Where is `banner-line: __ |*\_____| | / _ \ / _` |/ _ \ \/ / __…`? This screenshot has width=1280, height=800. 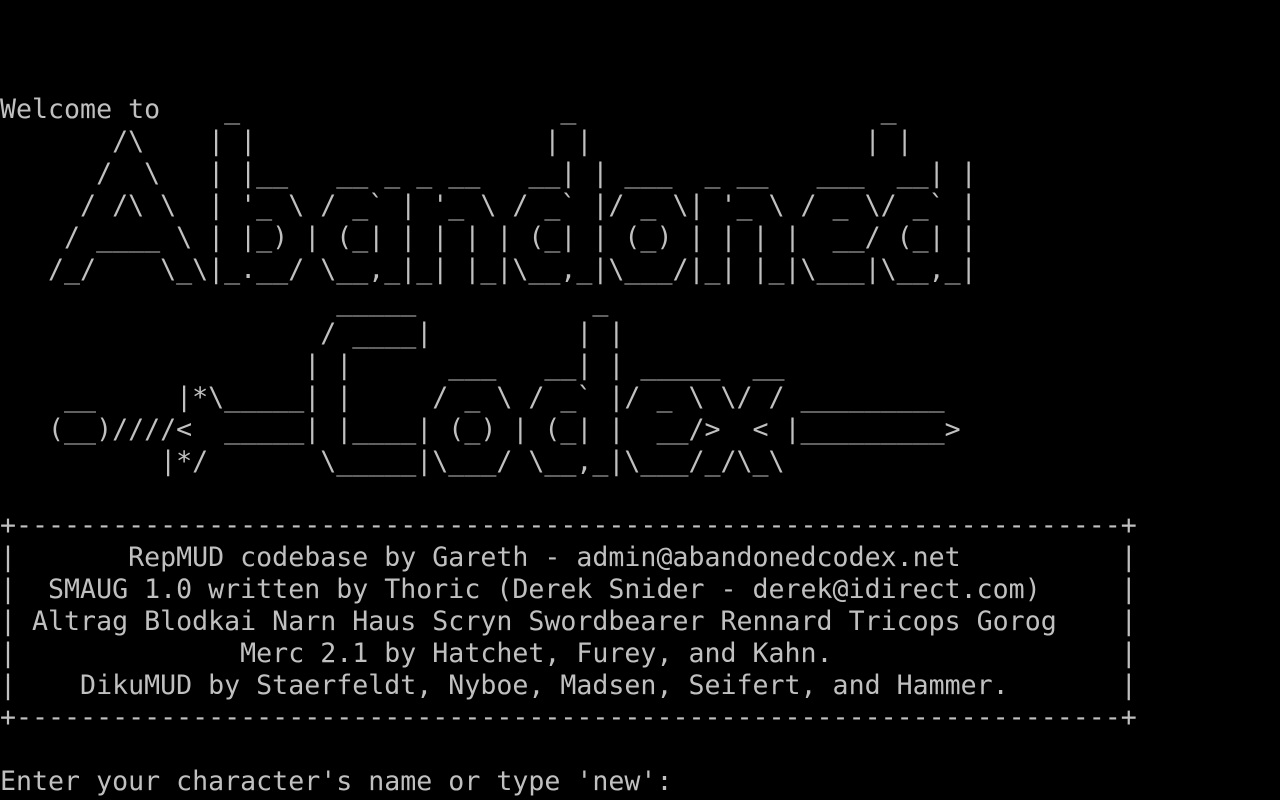
banner-line: __ |*\_____| | / _ \ / _` |/ _ \ \/ / __… is located at coordinates (472, 397).